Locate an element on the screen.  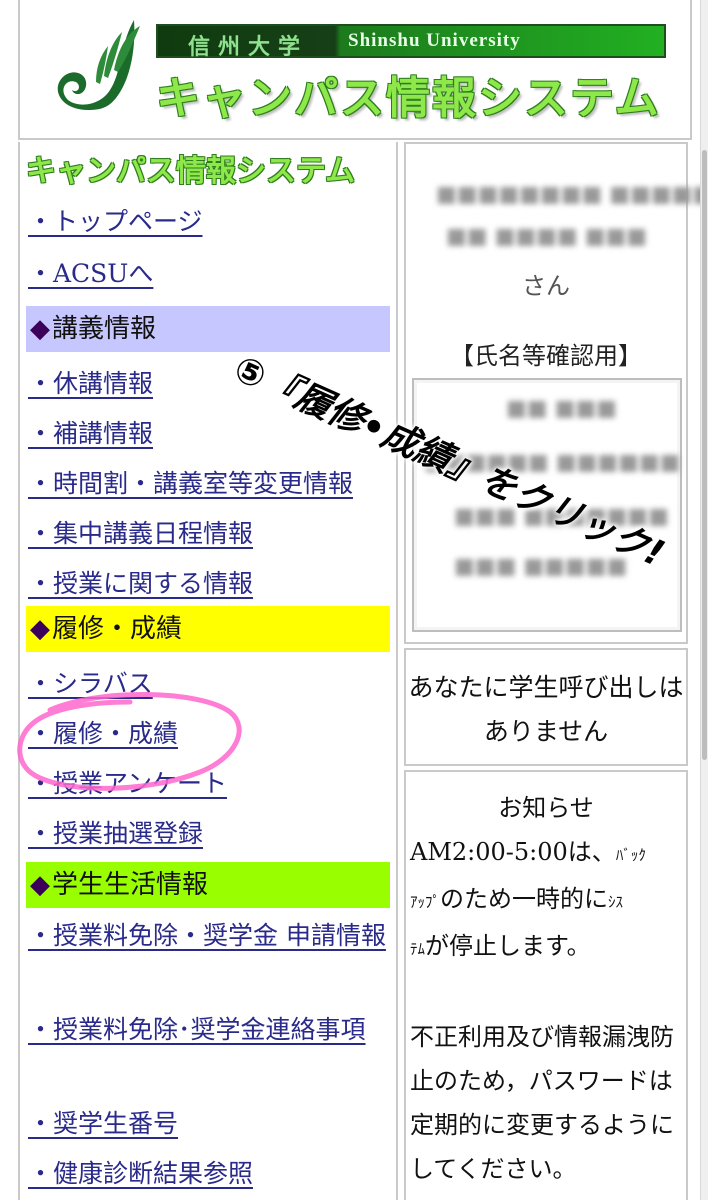
nav-link-acsu: ・ACSUへ is located at coordinates (90, 272).